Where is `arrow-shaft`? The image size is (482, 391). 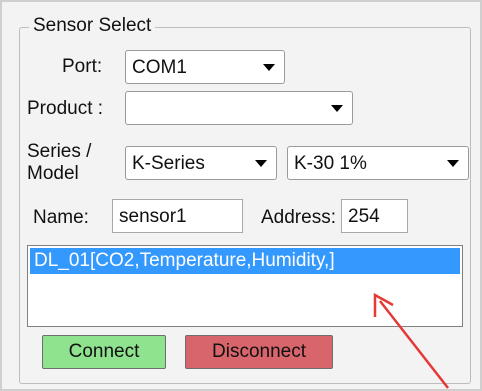
arrow-shaft is located at coordinates (414, 344).